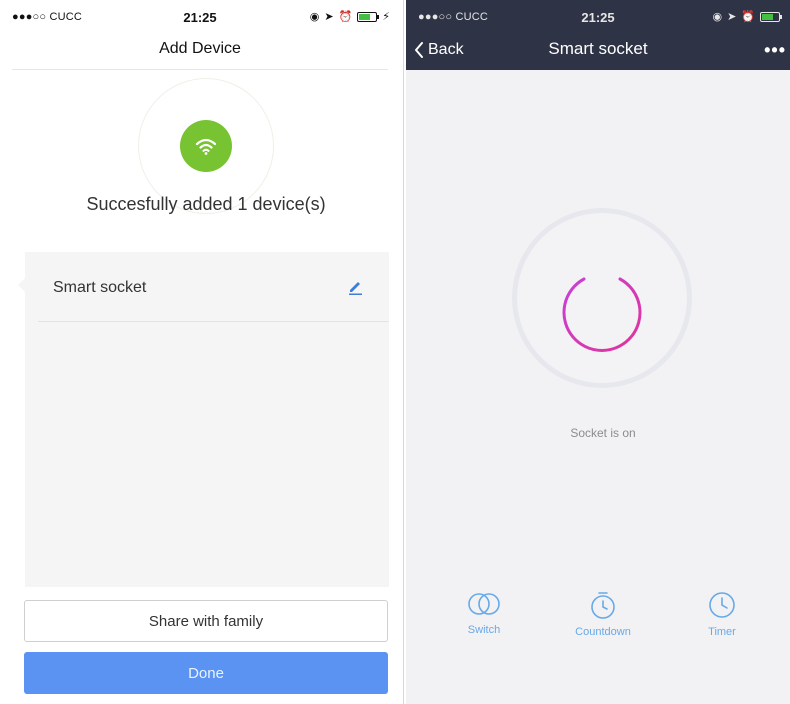  What do you see at coordinates (775, 50) in the screenshot?
I see `more-options-button: •••` at bounding box center [775, 50].